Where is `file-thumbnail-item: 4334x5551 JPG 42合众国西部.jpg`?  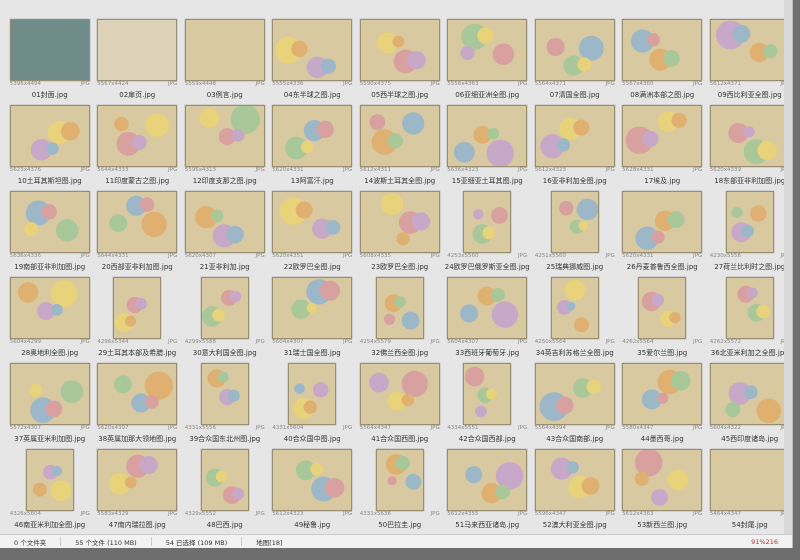 file-thumbnail-item: 4334x5551 JPG 42合众国西部.jpg is located at coordinates (488, 401).